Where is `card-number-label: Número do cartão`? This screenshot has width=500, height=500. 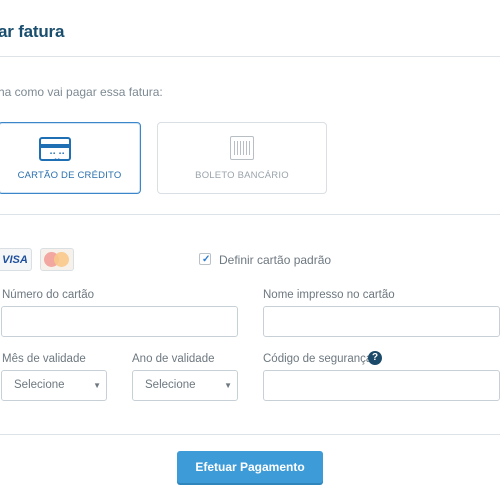 card-number-label: Número do cartão is located at coordinates (48, 295).